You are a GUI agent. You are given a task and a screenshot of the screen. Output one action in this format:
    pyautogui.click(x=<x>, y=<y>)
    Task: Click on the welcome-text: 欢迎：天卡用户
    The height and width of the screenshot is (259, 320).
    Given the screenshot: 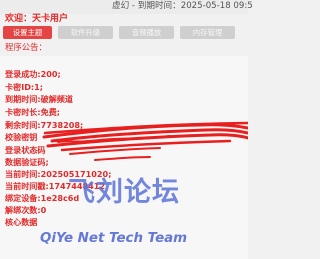 What is the action you would take?
    pyautogui.click(x=37, y=19)
    